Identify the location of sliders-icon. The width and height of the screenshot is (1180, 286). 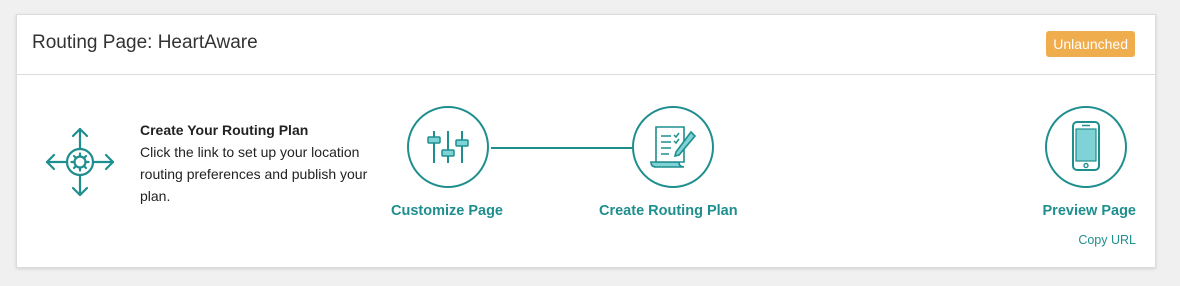
(448, 147).